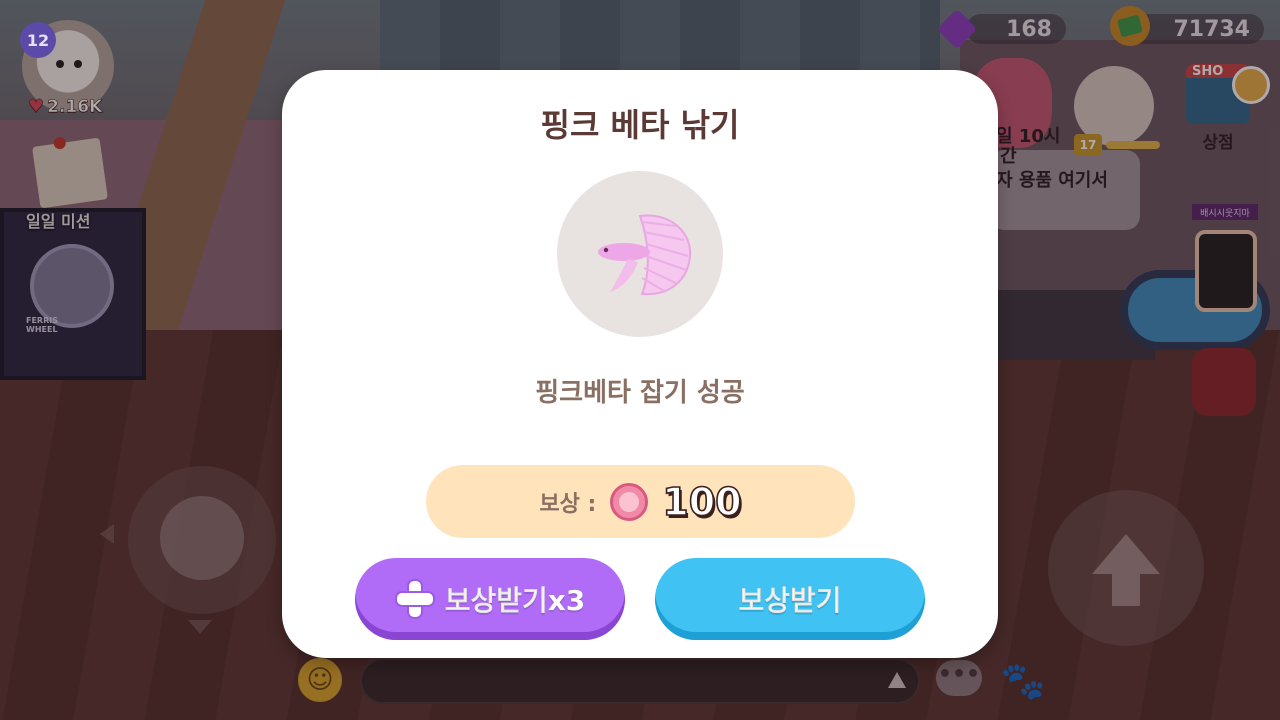 The width and height of the screenshot is (1280, 720). Describe the element at coordinates (701, 502) in the screenshot. I see `reward-amount: 100` at that location.